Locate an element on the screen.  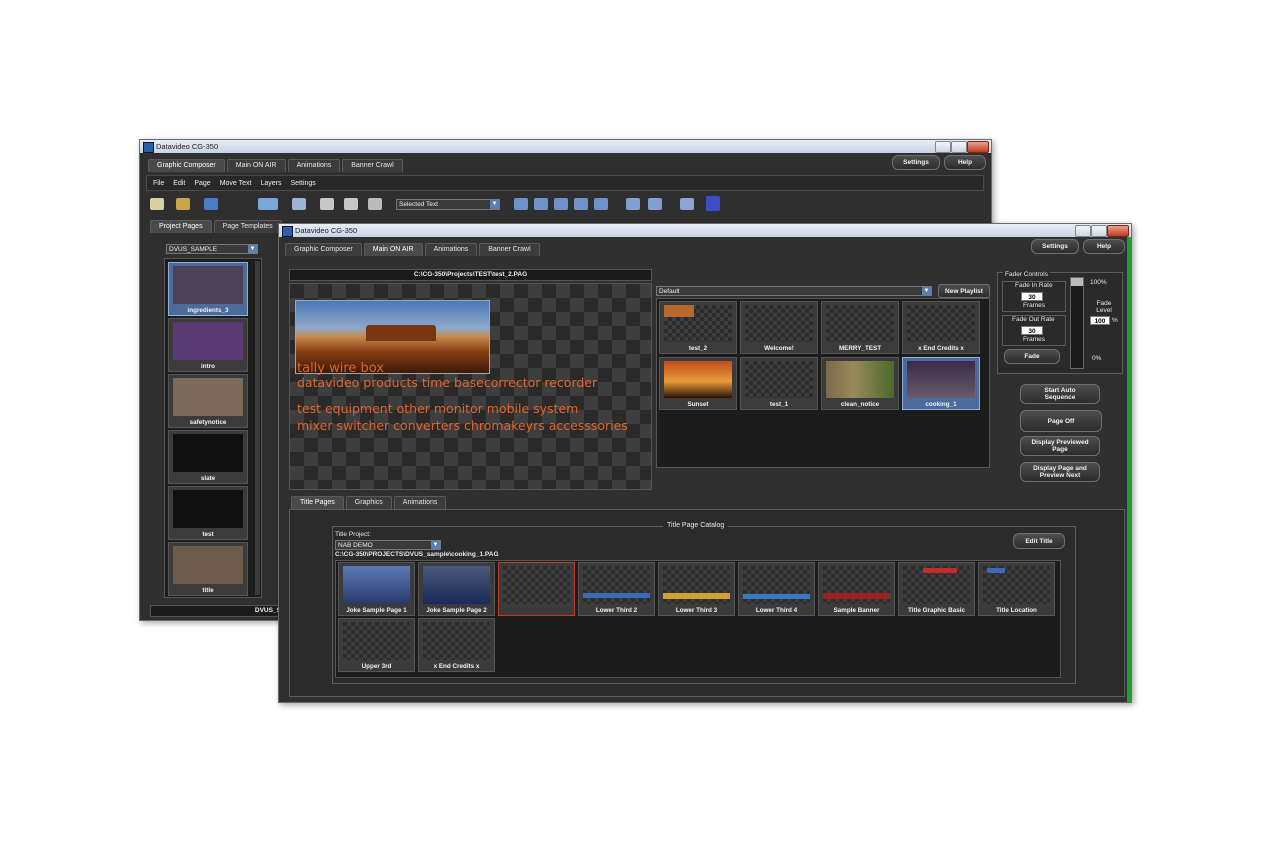
menu-page: Page is located at coordinates (202, 183).